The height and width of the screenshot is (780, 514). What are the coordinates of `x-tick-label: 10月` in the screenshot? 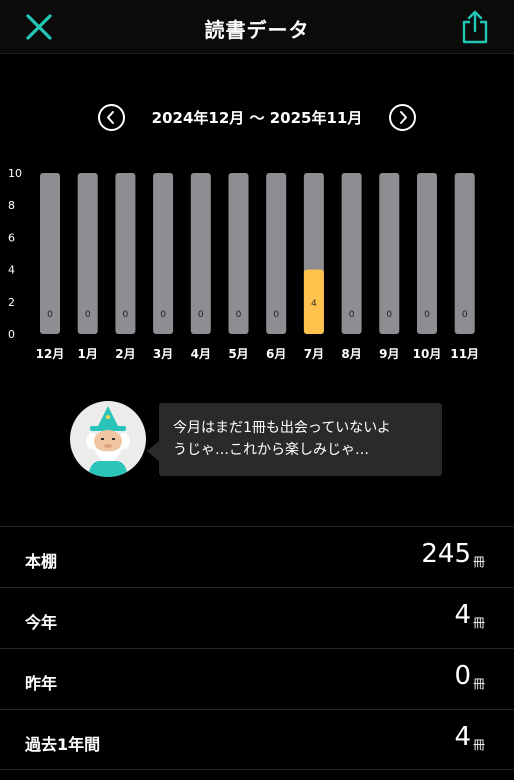 It's located at (427, 354).